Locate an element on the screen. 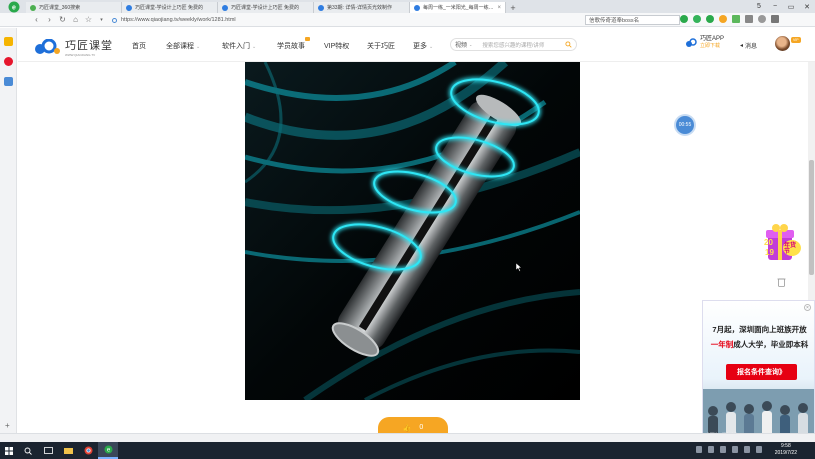 The image size is (815, 459). volume-icon is located at coordinates (747, 449).